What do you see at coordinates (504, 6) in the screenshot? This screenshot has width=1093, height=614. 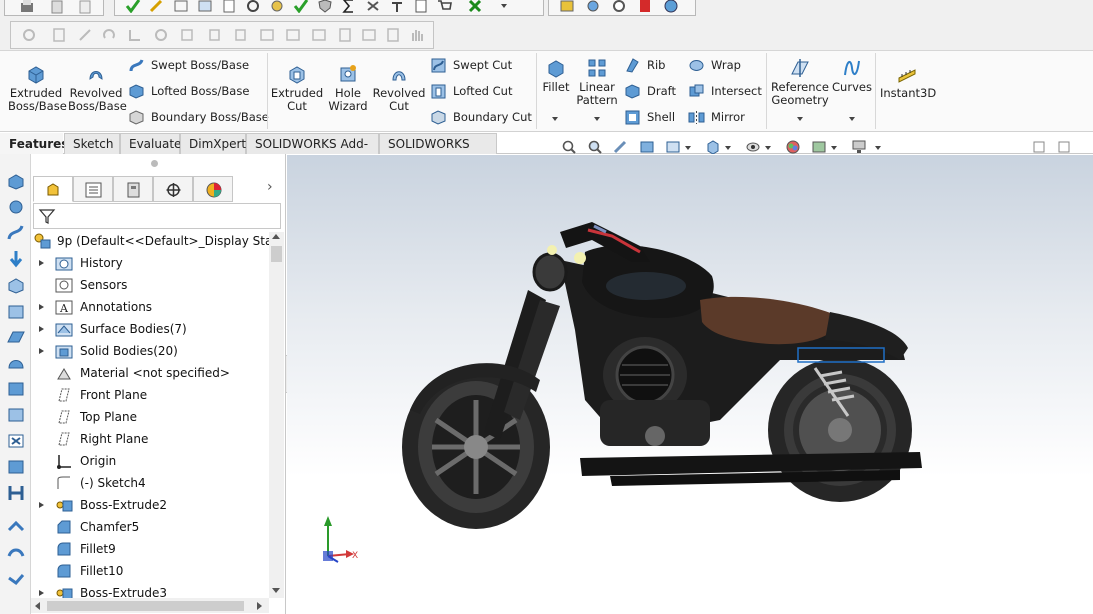 I see `dropdown-caret-icon` at bounding box center [504, 6].